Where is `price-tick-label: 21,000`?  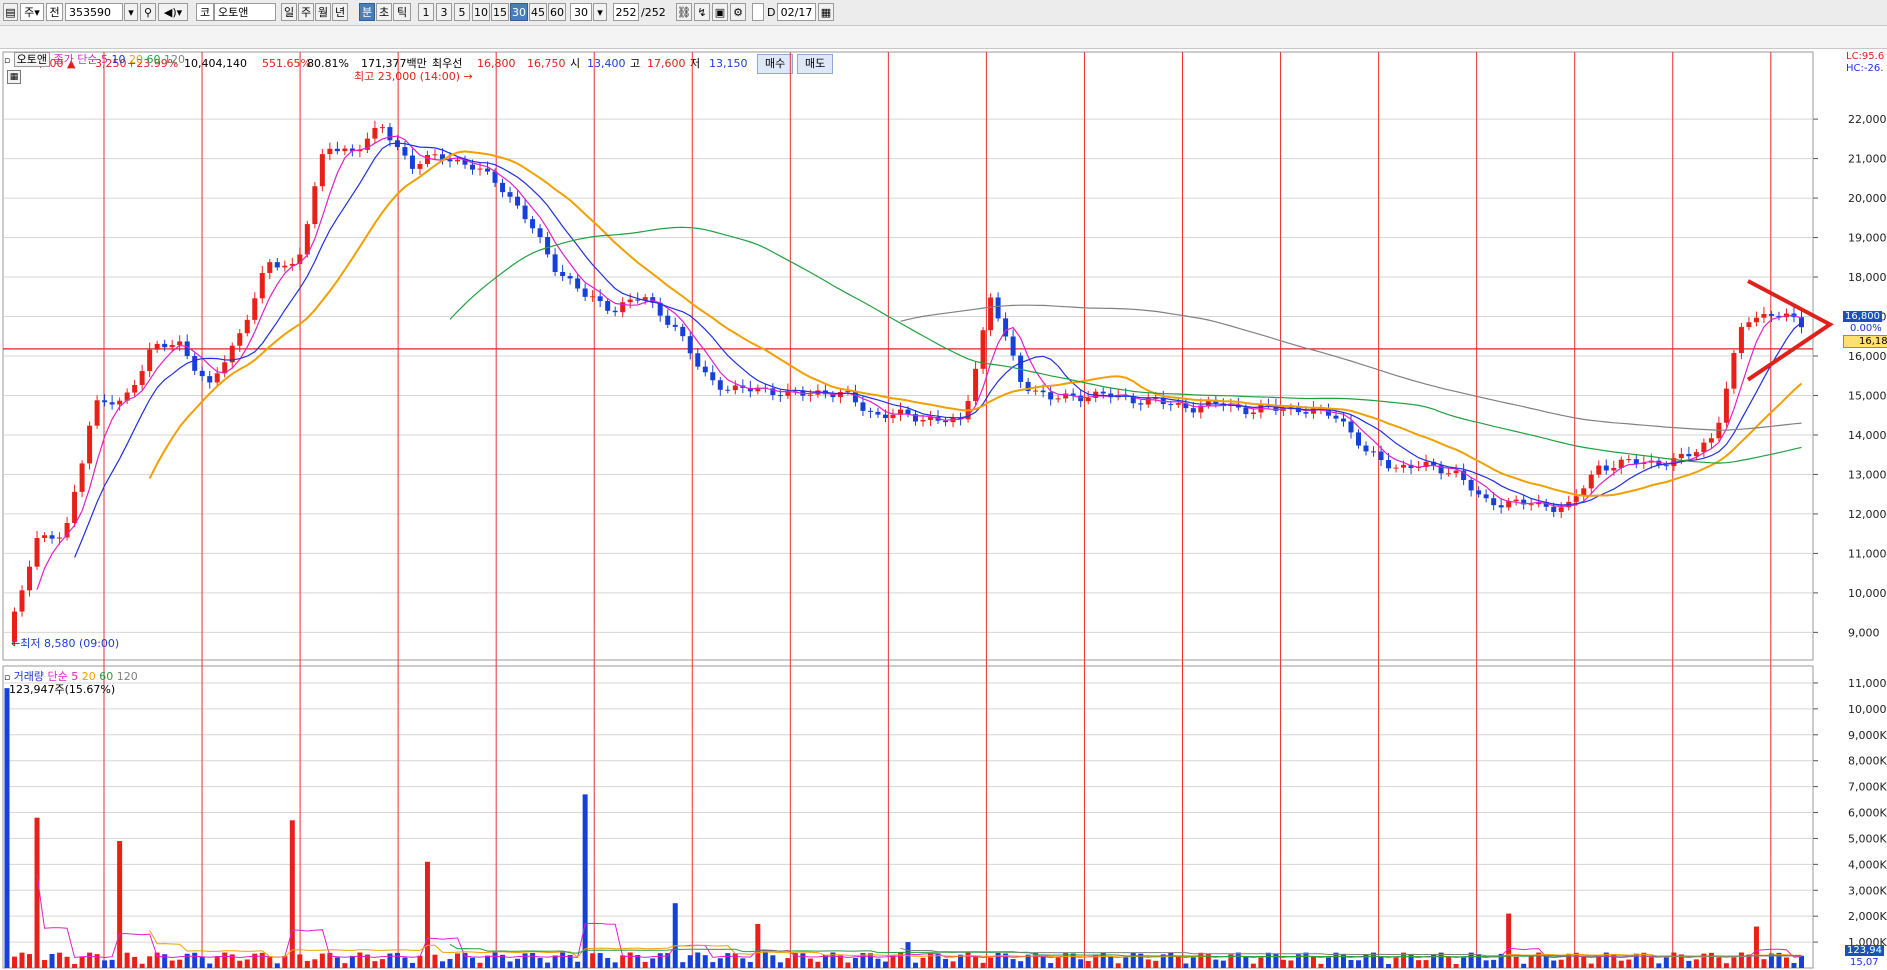 price-tick-label: 21,000 is located at coordinates (1867, 159).